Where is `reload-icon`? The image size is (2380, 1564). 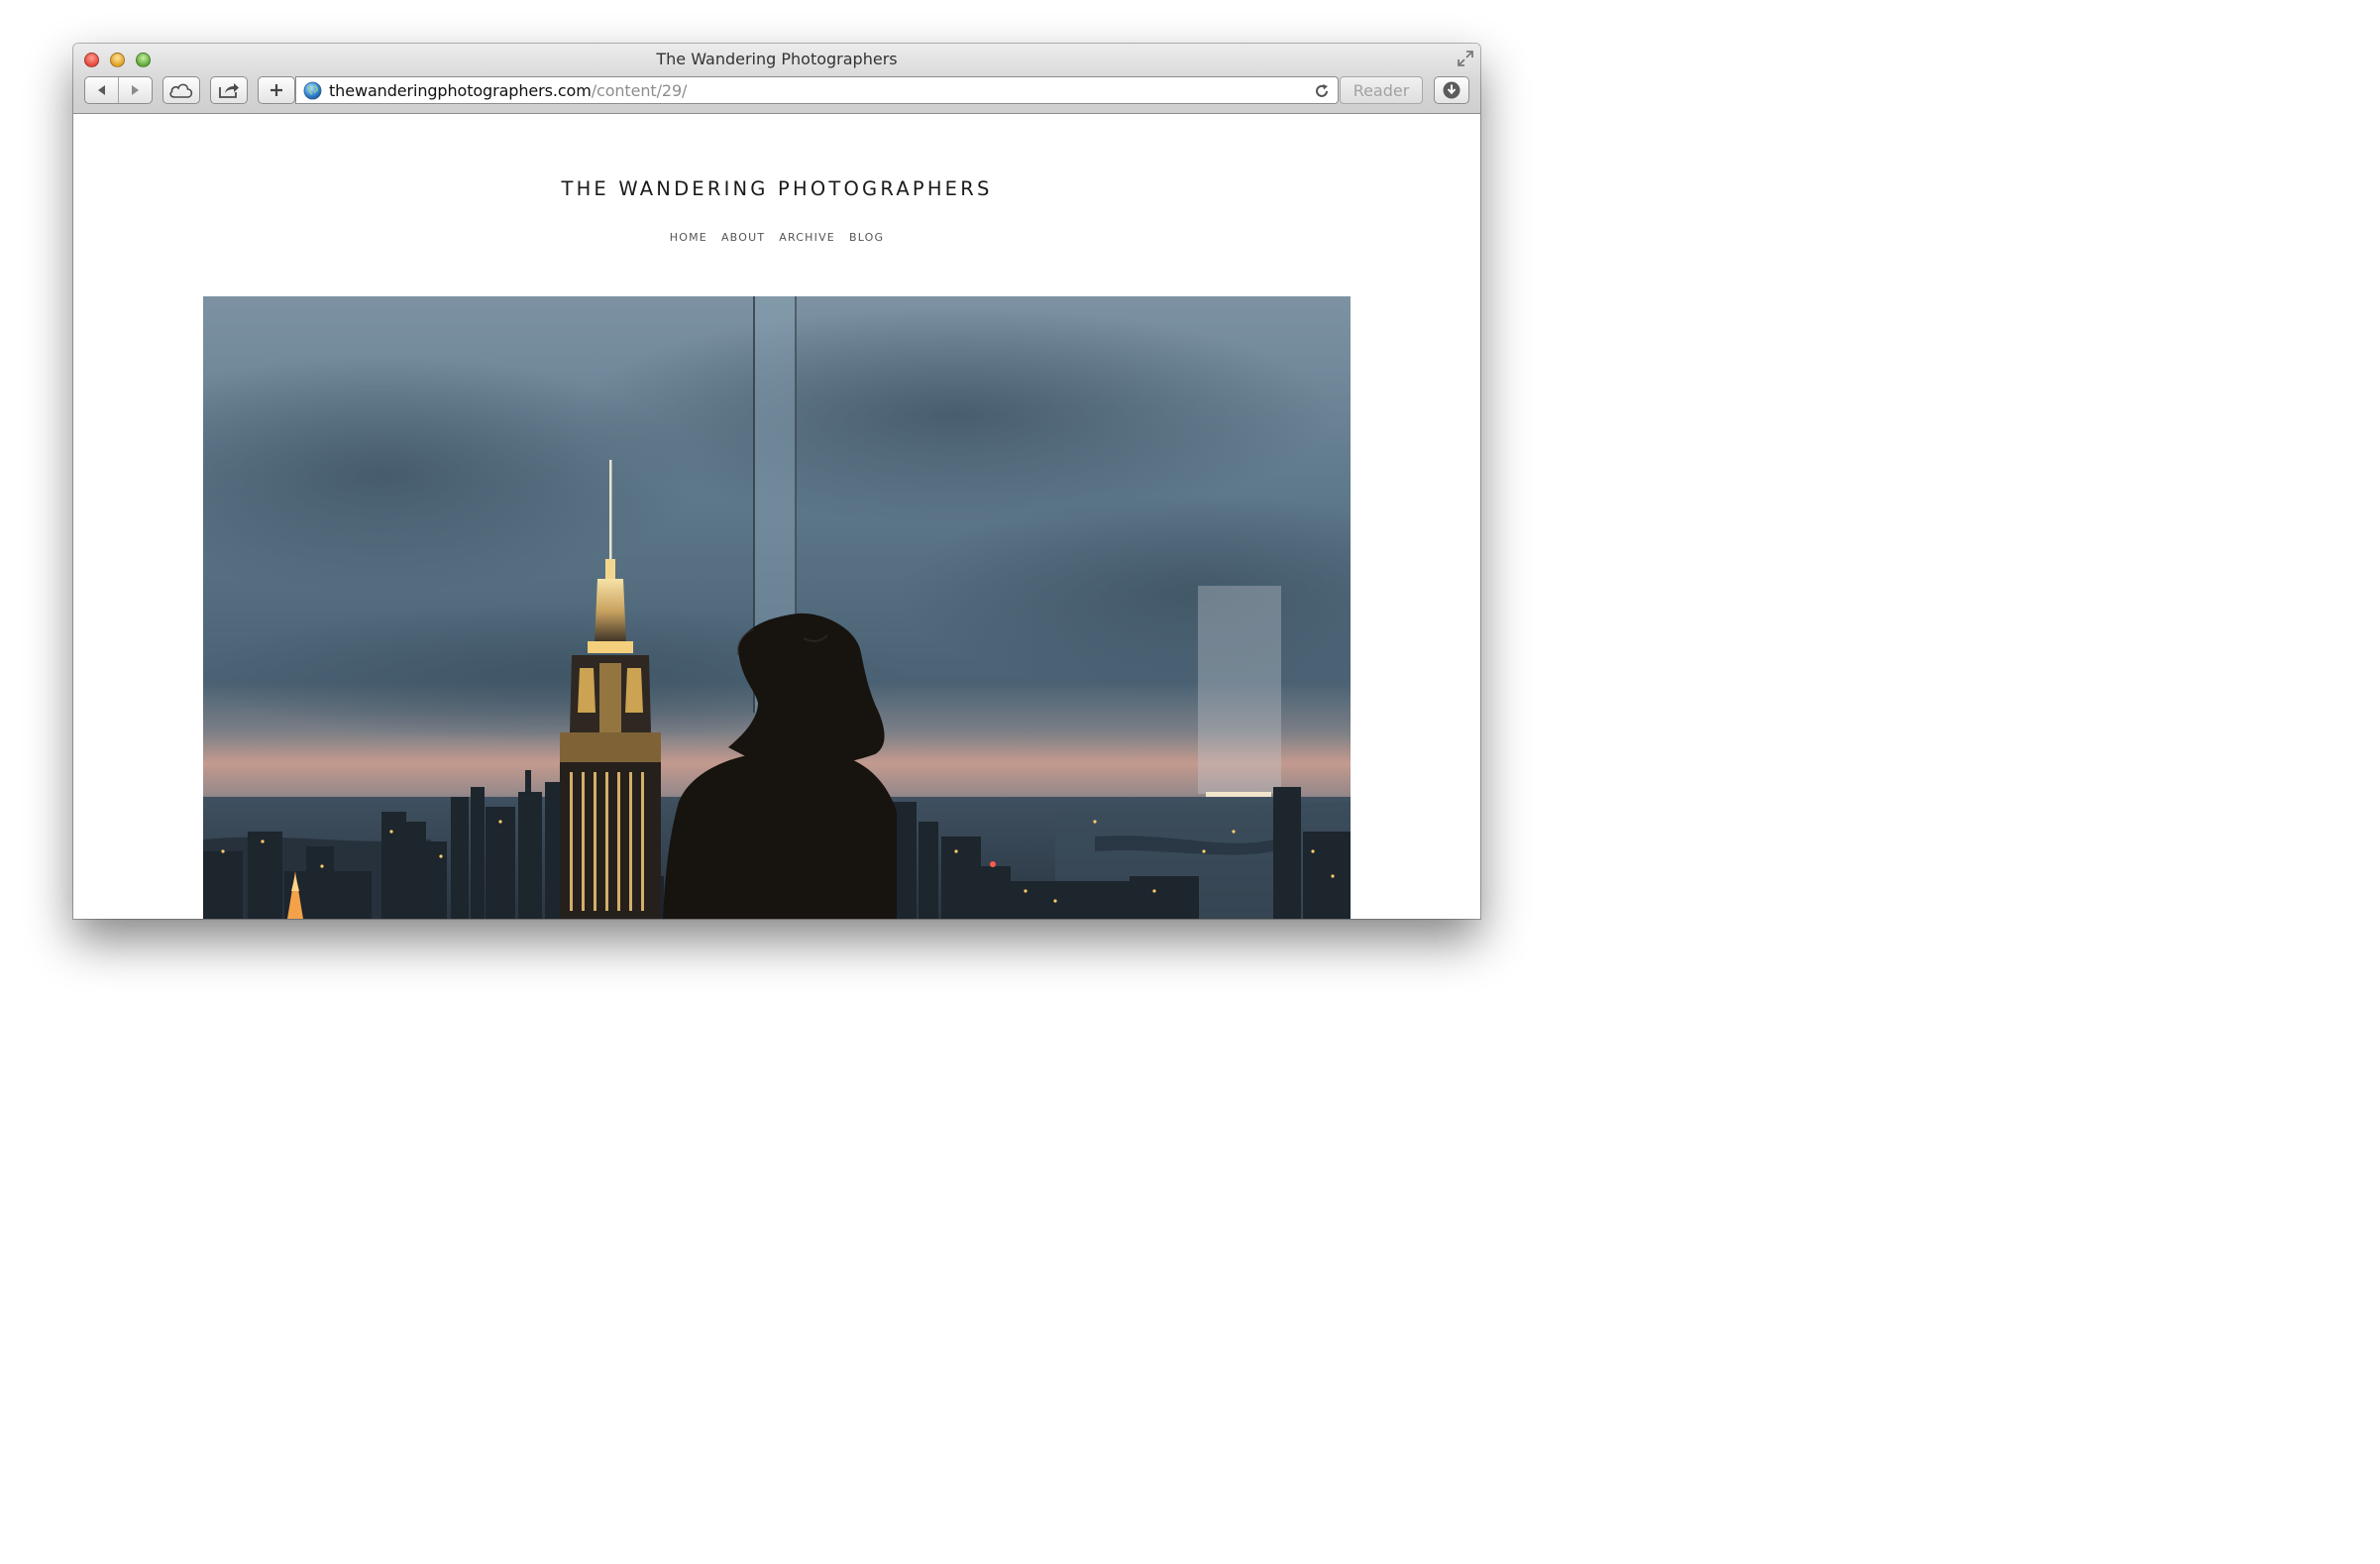
reload-icon is located at coordinates (1322, 91).